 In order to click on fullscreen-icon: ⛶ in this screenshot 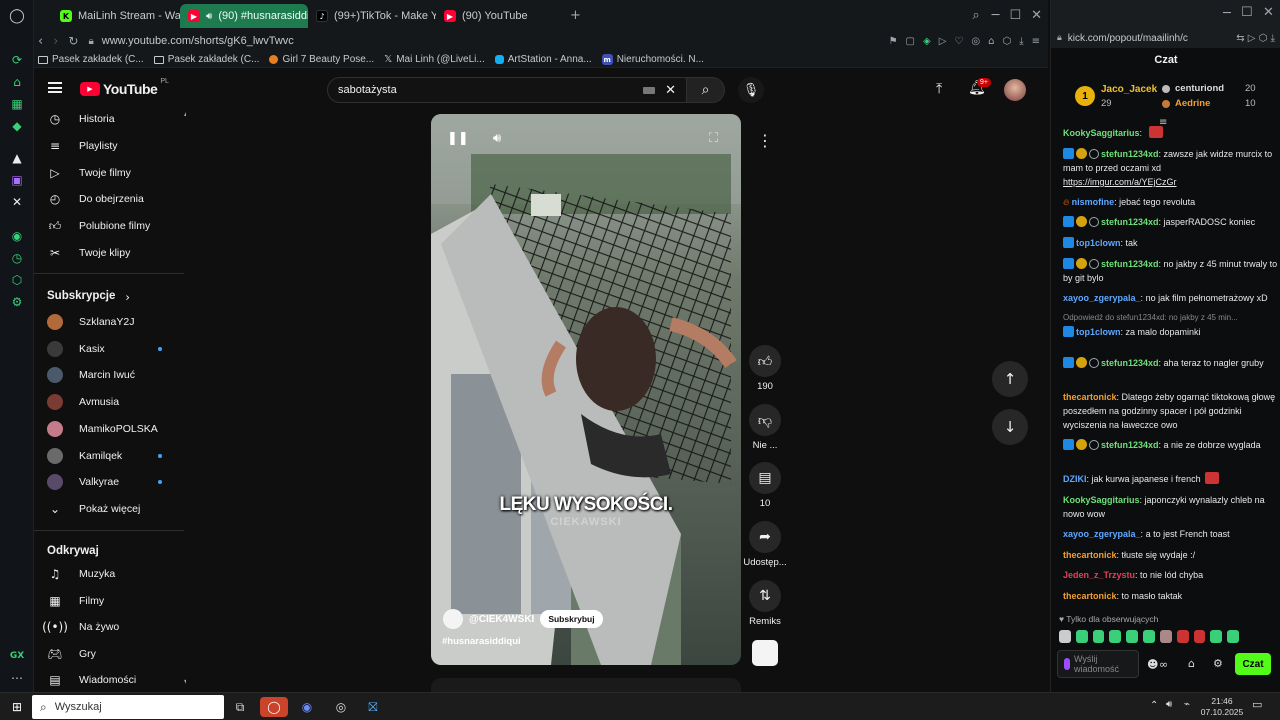, I will do `click(713, 138)`.